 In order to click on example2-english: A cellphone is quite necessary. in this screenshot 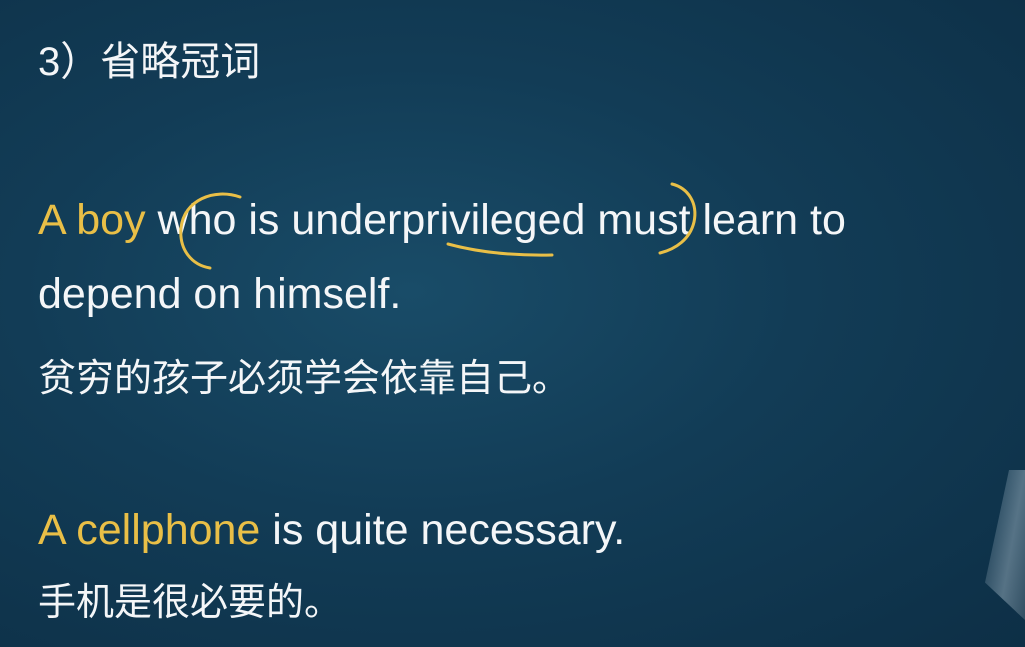, I will do `click(331, 530)`.